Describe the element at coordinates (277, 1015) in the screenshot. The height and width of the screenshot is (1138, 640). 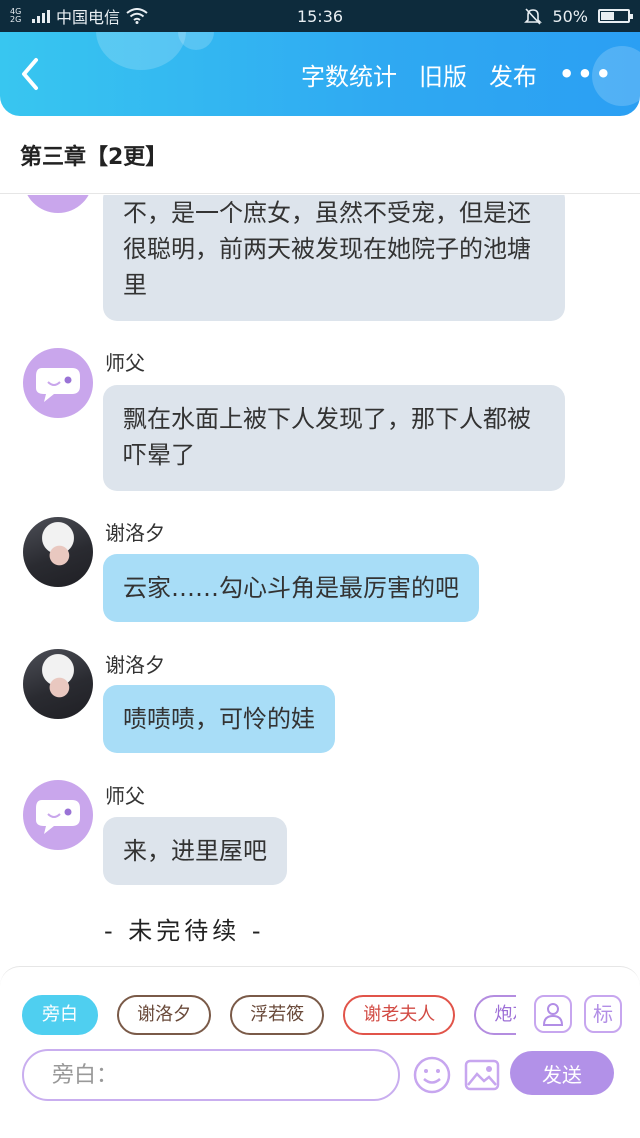
I see `character-chip: 浮若筱` at that location.